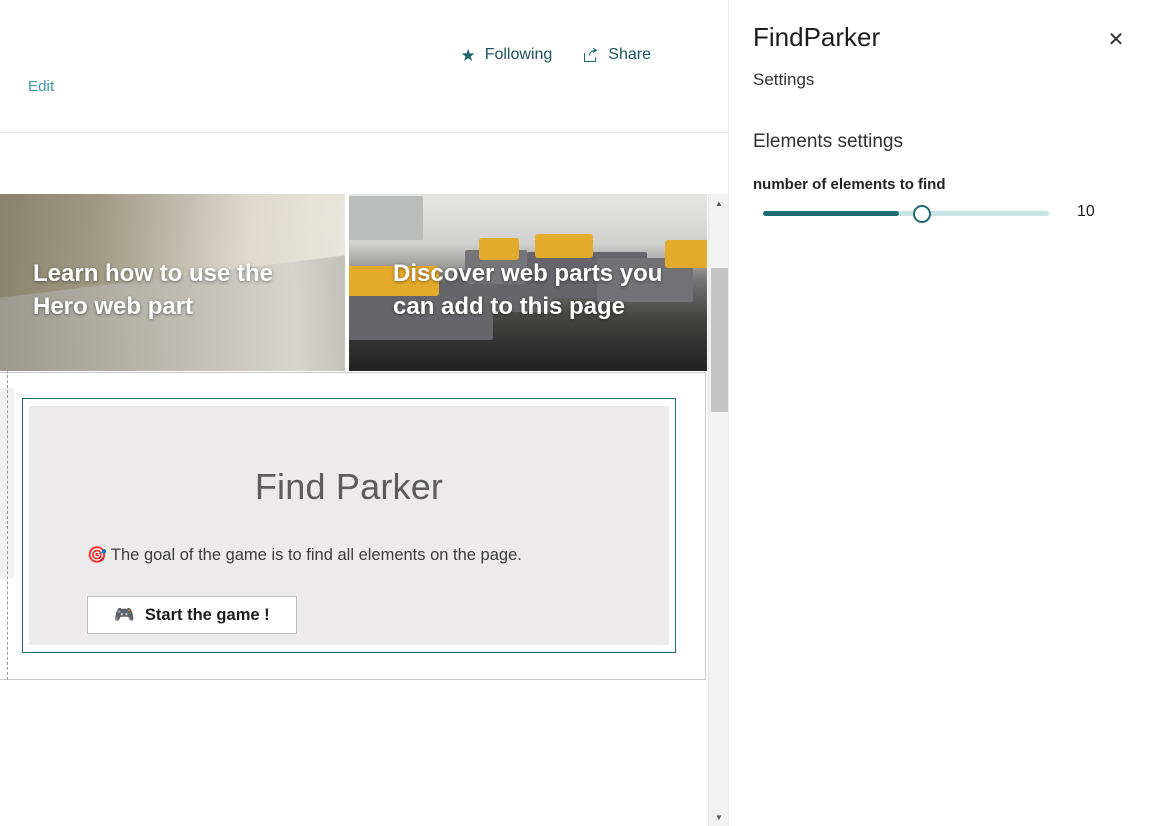  I want to click on findparker-title: Find Parker, so click(349, 486).